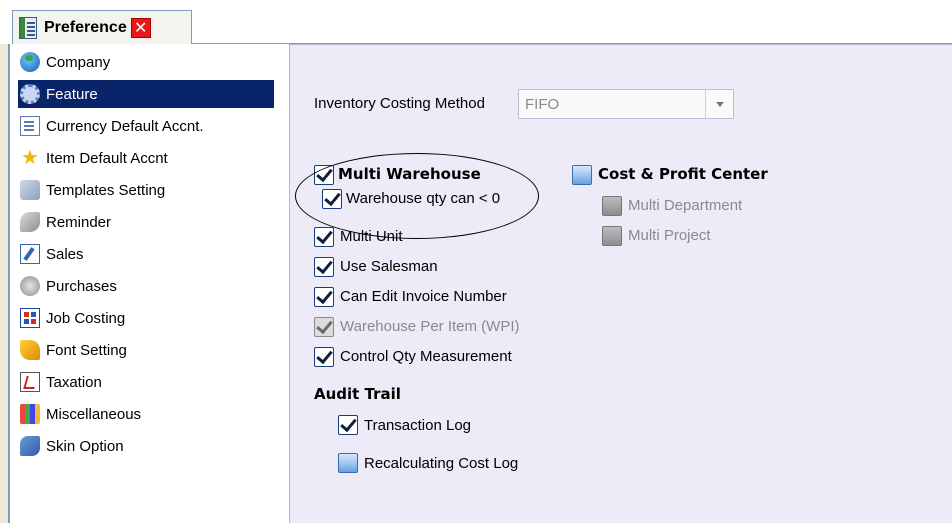 This screenshot has height=523, width=952. I want to click on sidebar-item-label: Miscellaneous, so click(94, 414).